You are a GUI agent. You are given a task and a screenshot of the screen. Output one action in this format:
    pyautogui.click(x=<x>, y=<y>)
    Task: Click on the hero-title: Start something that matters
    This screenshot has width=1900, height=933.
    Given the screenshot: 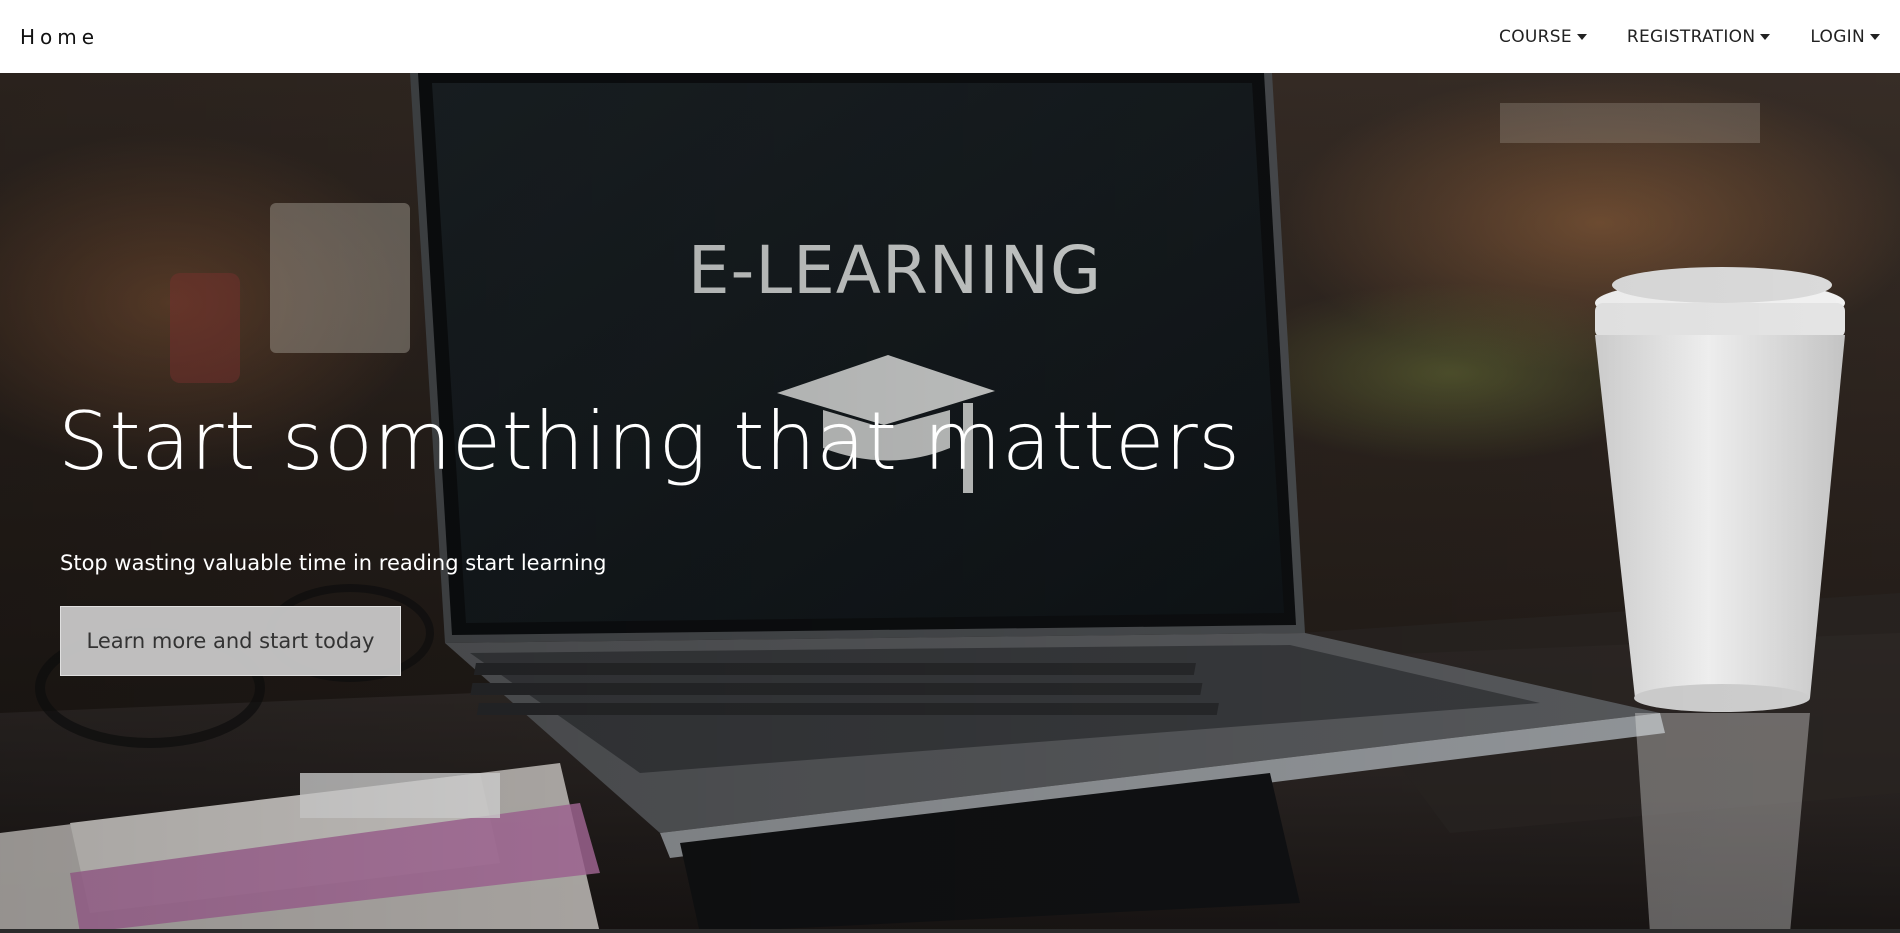 What is the action you would take?
    pyautogui.click(x=649, y=441)
    